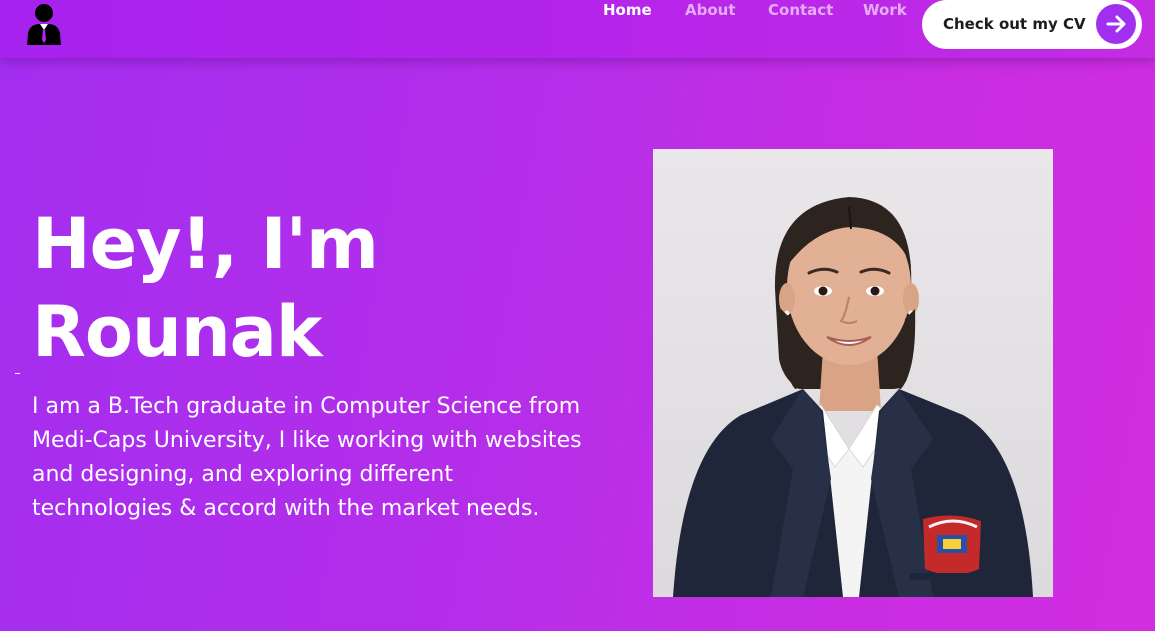 This screenshot has height=631, width=1155. I want to click on hero-title-line-2: Rounak, so click(177, 332).